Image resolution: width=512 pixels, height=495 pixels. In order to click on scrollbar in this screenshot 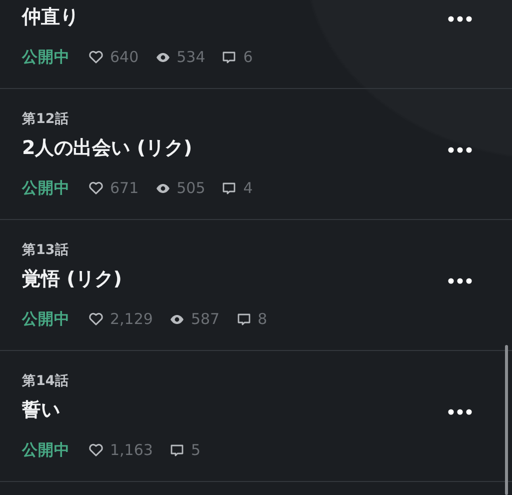, I will do `click(506, 420)`.